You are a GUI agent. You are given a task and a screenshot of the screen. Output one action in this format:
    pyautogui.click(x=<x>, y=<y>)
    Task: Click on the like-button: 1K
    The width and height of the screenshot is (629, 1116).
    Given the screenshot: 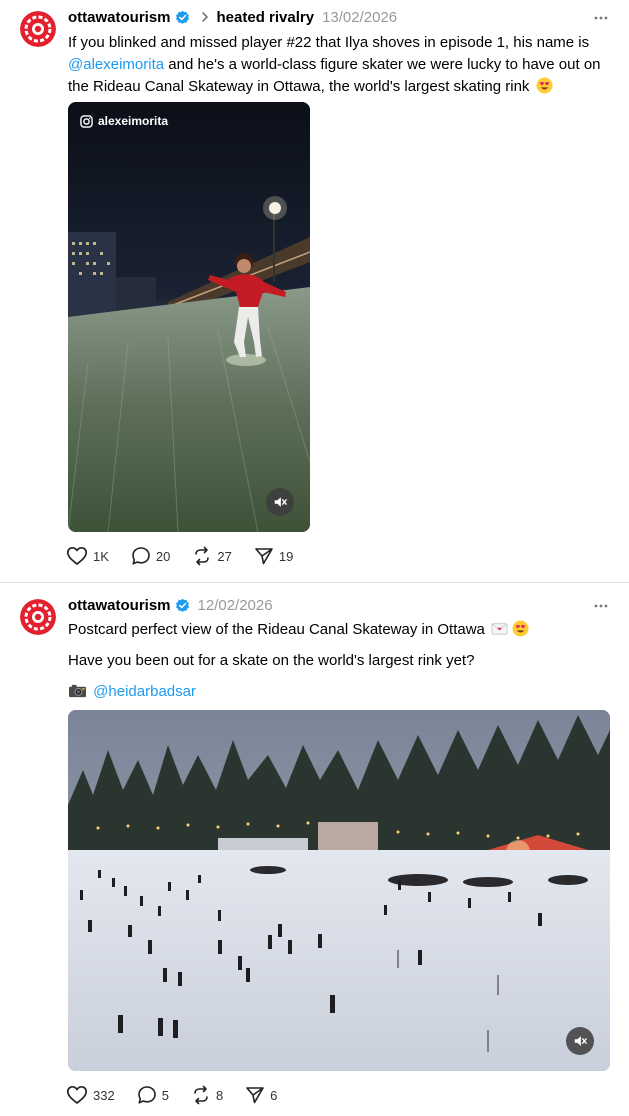 What is the action you would take?
    pyautogui.click(x=87, y=556)
    